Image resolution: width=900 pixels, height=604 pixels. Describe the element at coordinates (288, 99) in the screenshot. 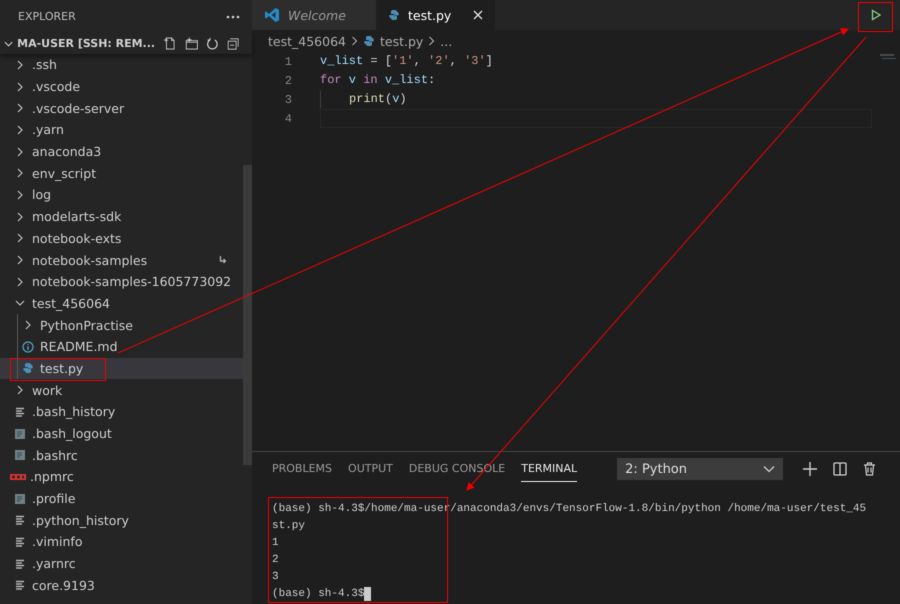

I see `line-number: 3` at that location.